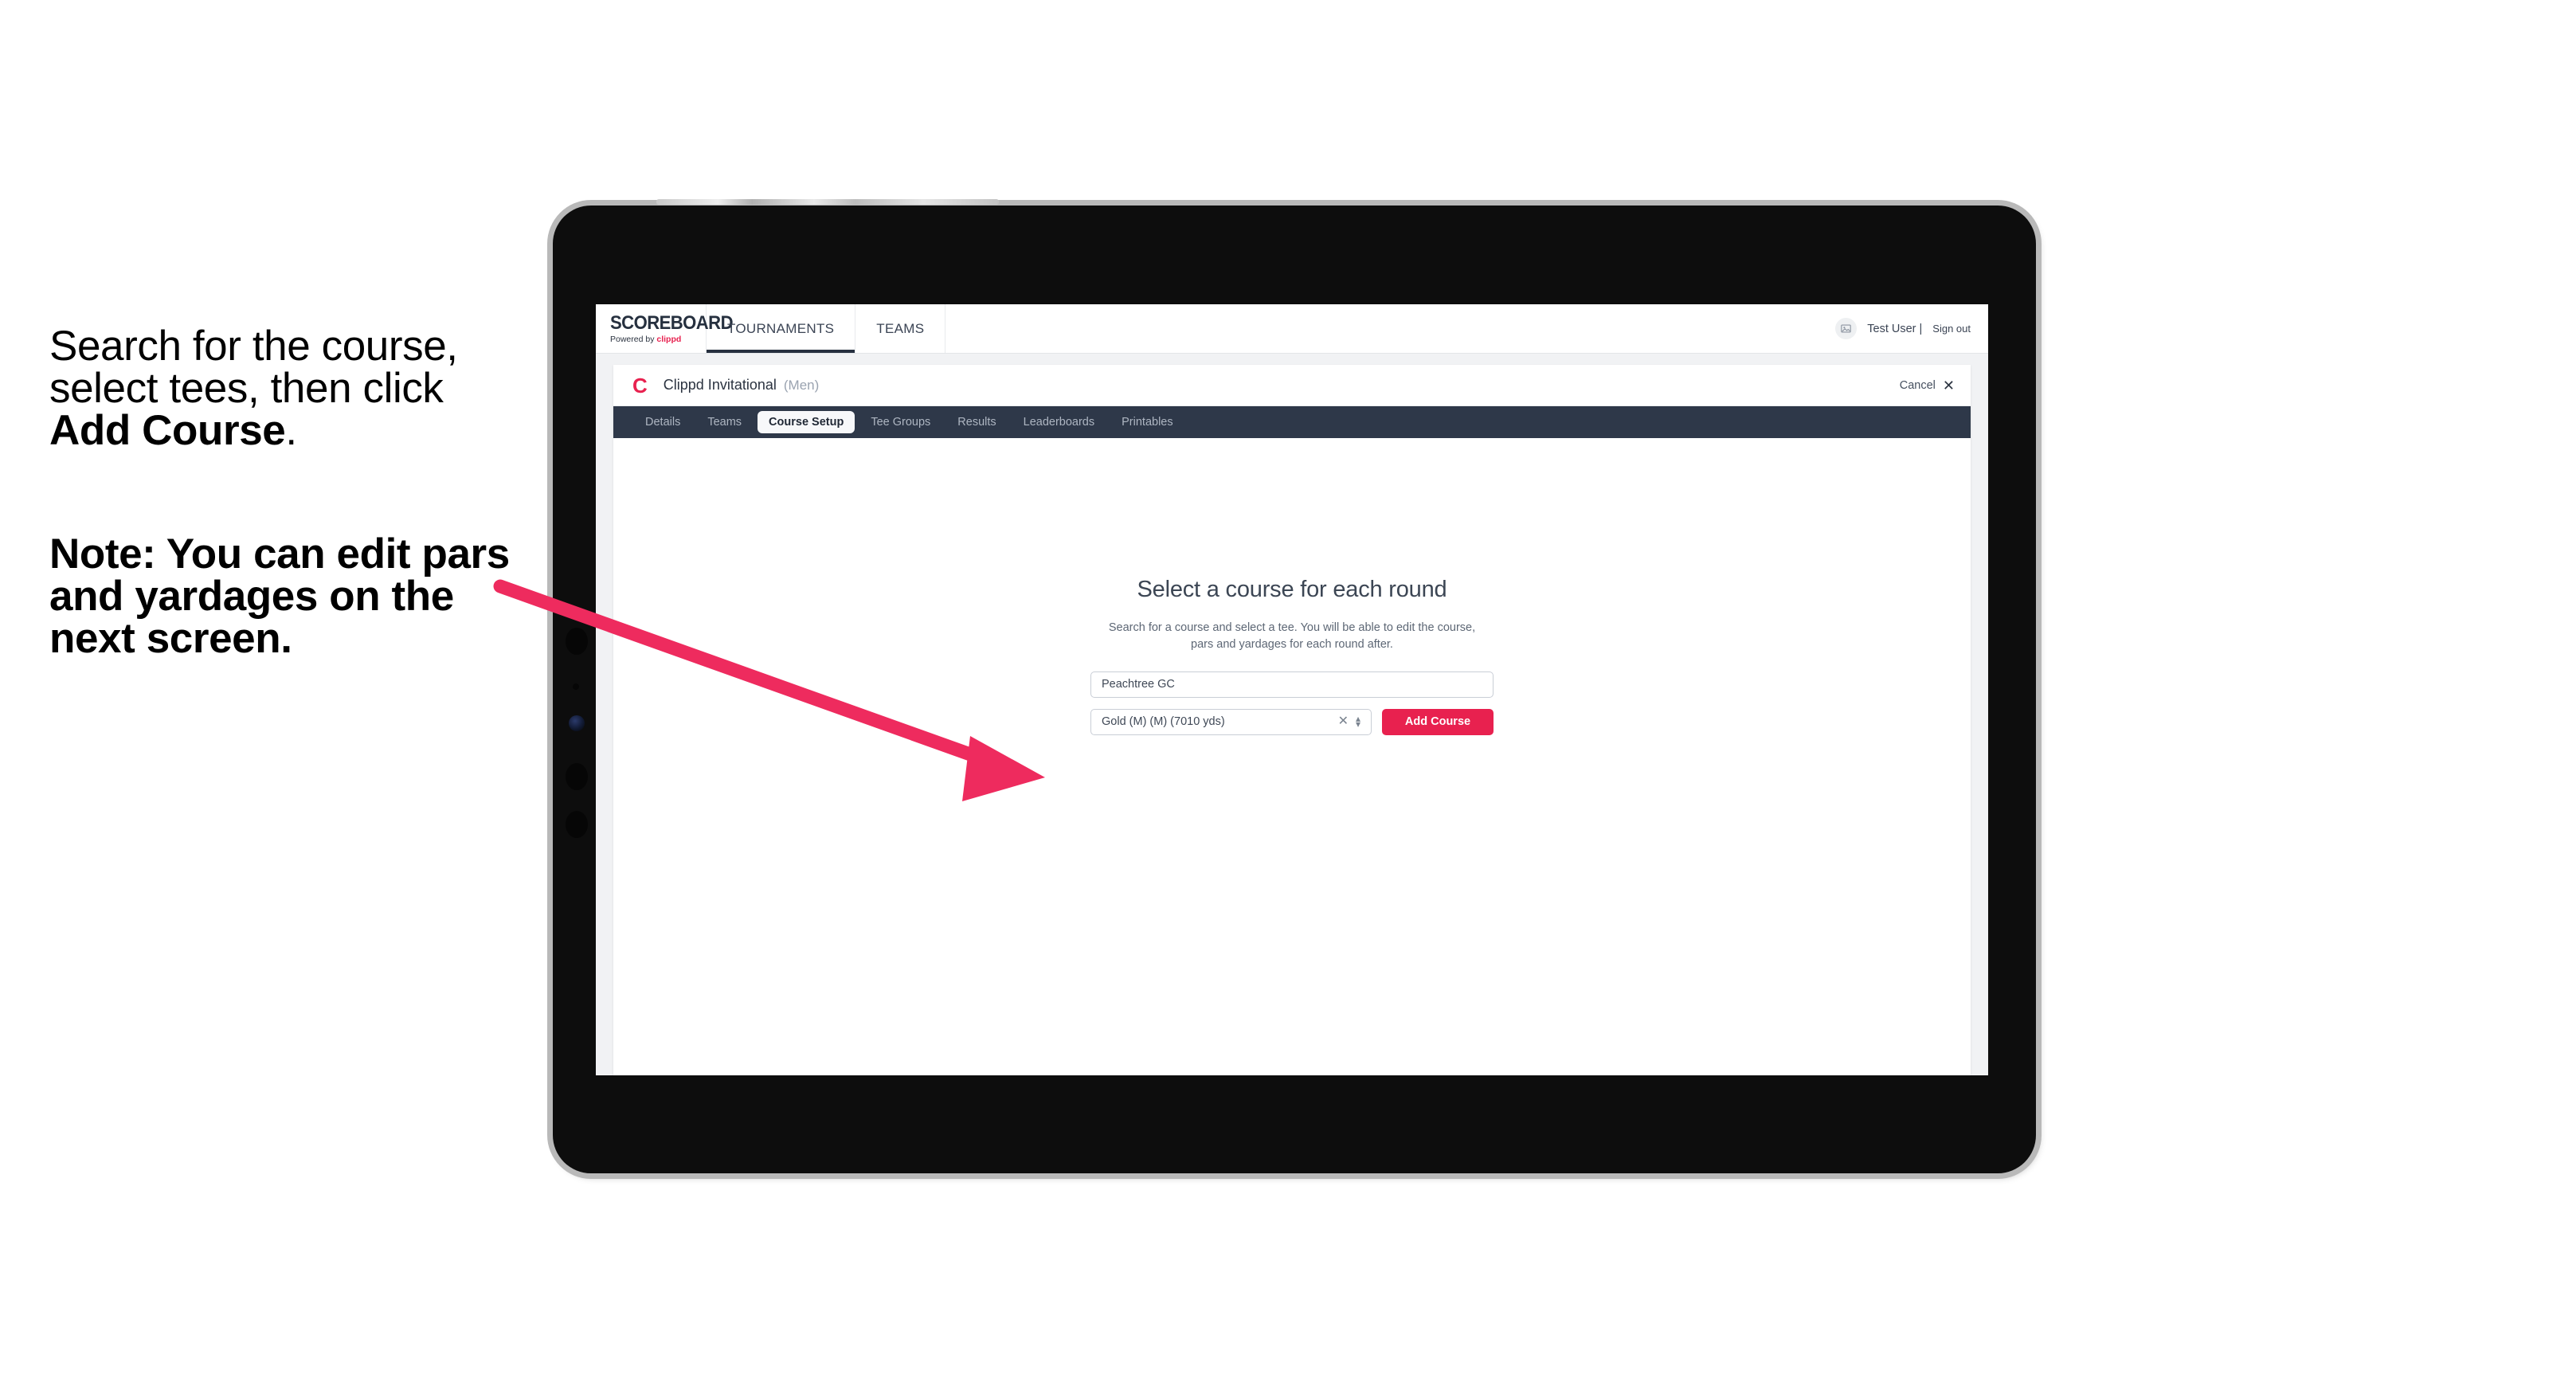  I want to click on sub-tab-course-setup: Course Setup, so click(806, 422).